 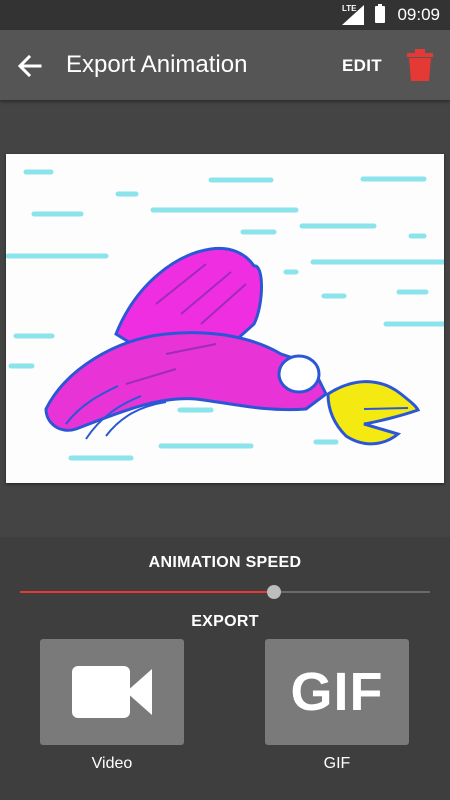 What do you see at coordinates (418, 14) in the screenshot?
I see `clock: 09:09` at bounding box center [418, 14].